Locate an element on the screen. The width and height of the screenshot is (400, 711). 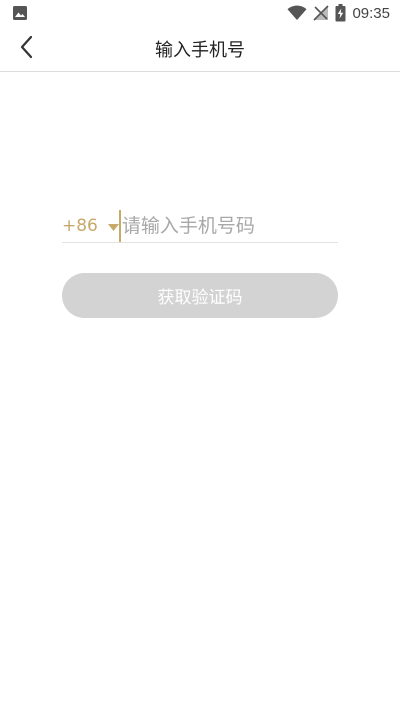
get-code-button: 获取验证码 is located at coordinates (200, 295).